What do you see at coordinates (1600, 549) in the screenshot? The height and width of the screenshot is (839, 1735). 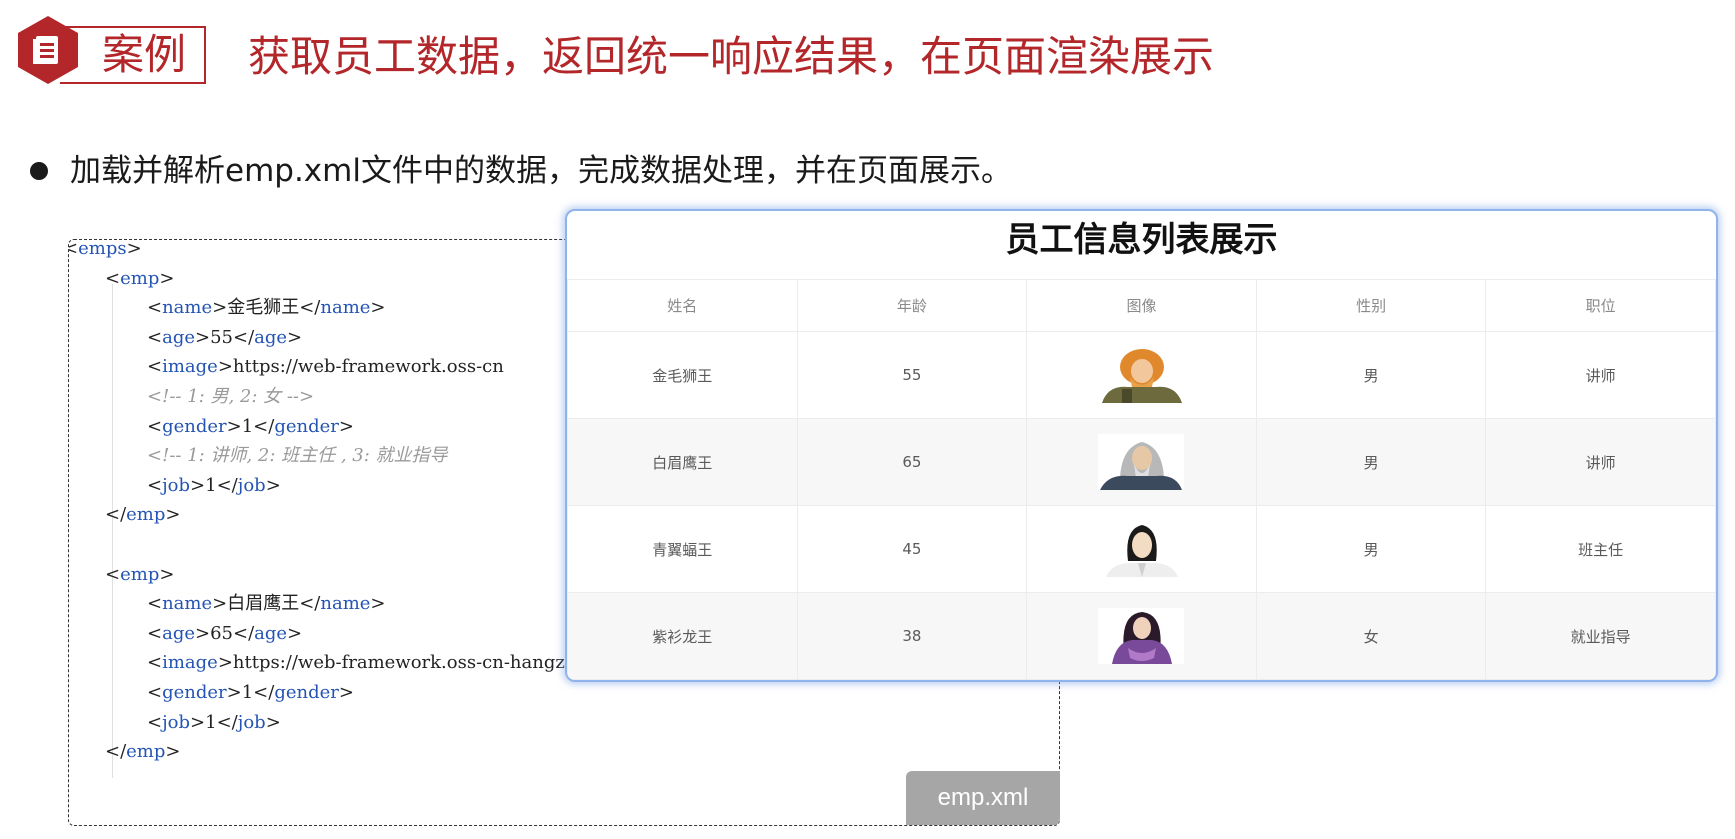 I see `cell-job: 班主任` at bounding box center [1600, 549].